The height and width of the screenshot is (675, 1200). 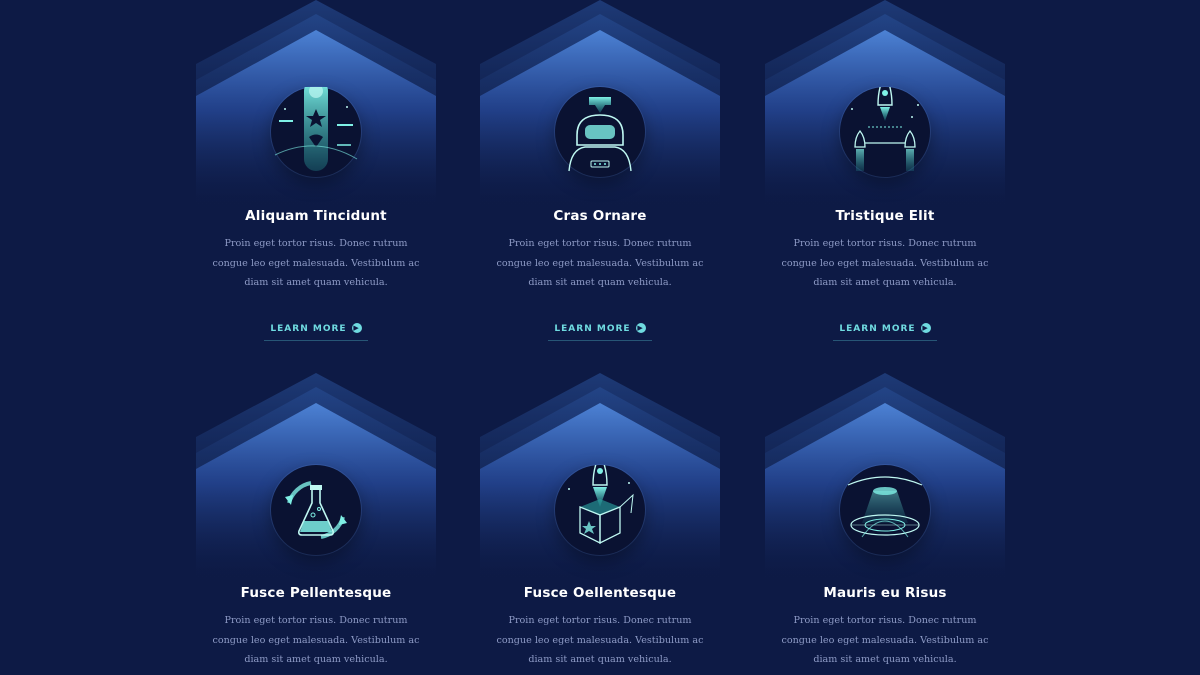 What do you see at coordinates (885, 510) in the screenshot?
I see `ufo-beam-icon` at bounding box center [885, 510].